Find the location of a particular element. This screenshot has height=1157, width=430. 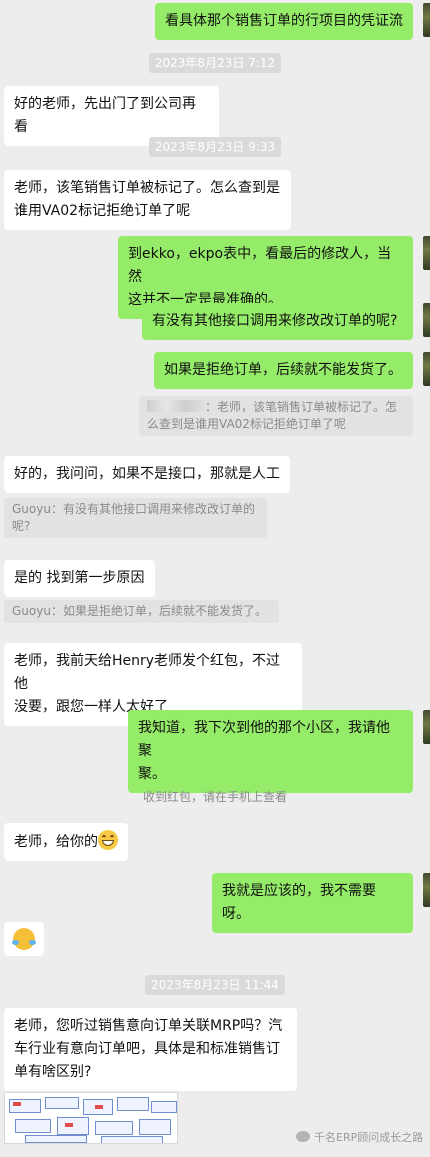

message-text: 到ekko，ekpo表中，看最后的修改人，当然 is located at coordinates (260, 265).